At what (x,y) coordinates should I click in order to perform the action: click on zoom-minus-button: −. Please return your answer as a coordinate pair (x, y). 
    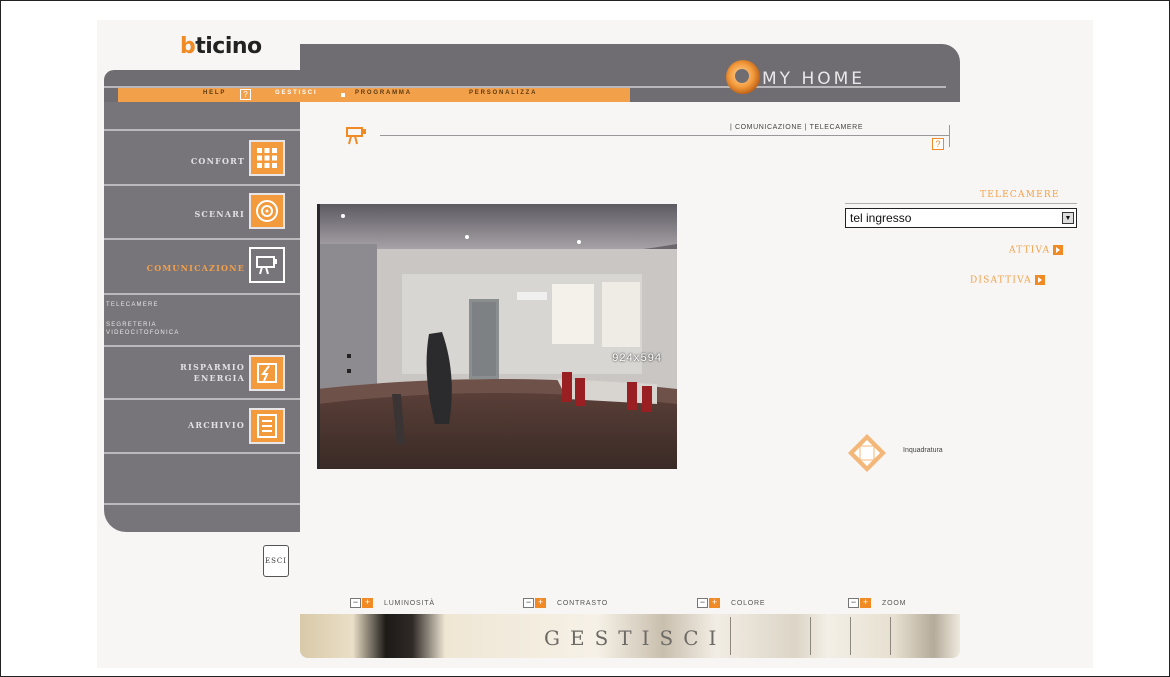
    Looking at the image, I should click on (853, 603).